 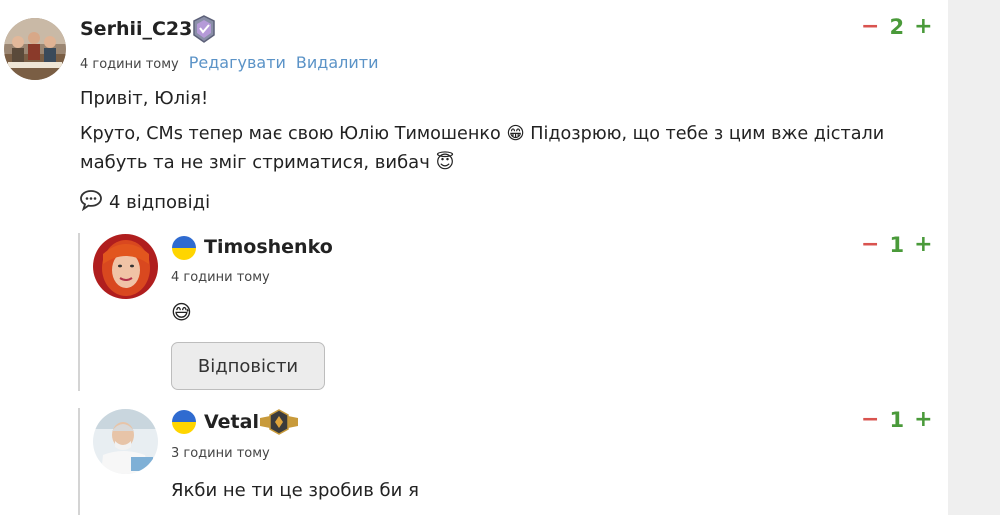 I want to click on reply-button: Відповісти, so click(x=248, y=366).